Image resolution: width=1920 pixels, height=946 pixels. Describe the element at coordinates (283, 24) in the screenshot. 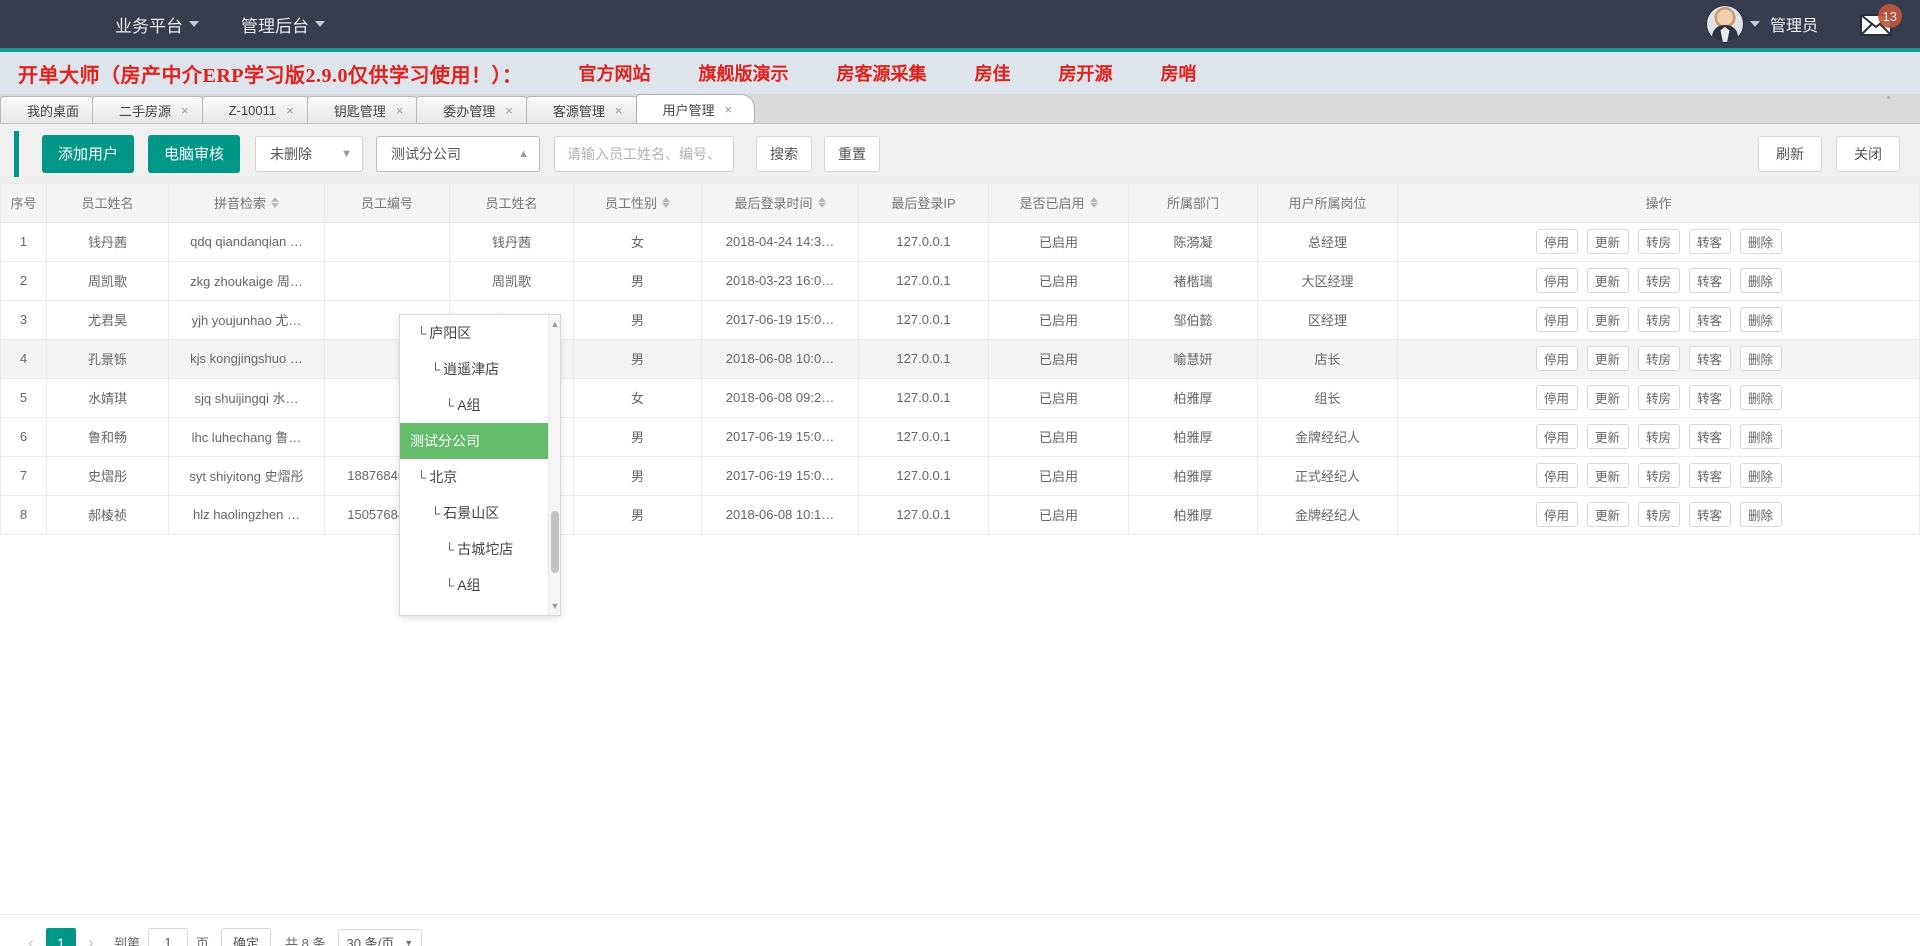

I see `nav-item-admin-backend: 管理后台` at that location.